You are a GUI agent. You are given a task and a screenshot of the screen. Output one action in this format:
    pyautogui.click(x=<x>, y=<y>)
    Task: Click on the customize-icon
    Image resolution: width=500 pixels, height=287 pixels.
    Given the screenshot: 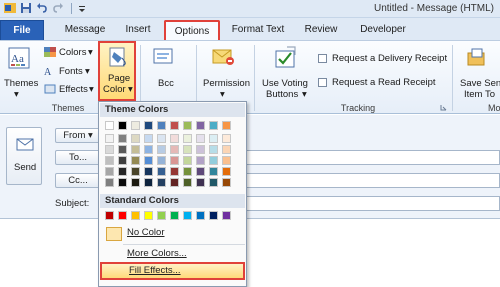 What is the action you would take?
    pyautogui.click(x=82, y=8)
    